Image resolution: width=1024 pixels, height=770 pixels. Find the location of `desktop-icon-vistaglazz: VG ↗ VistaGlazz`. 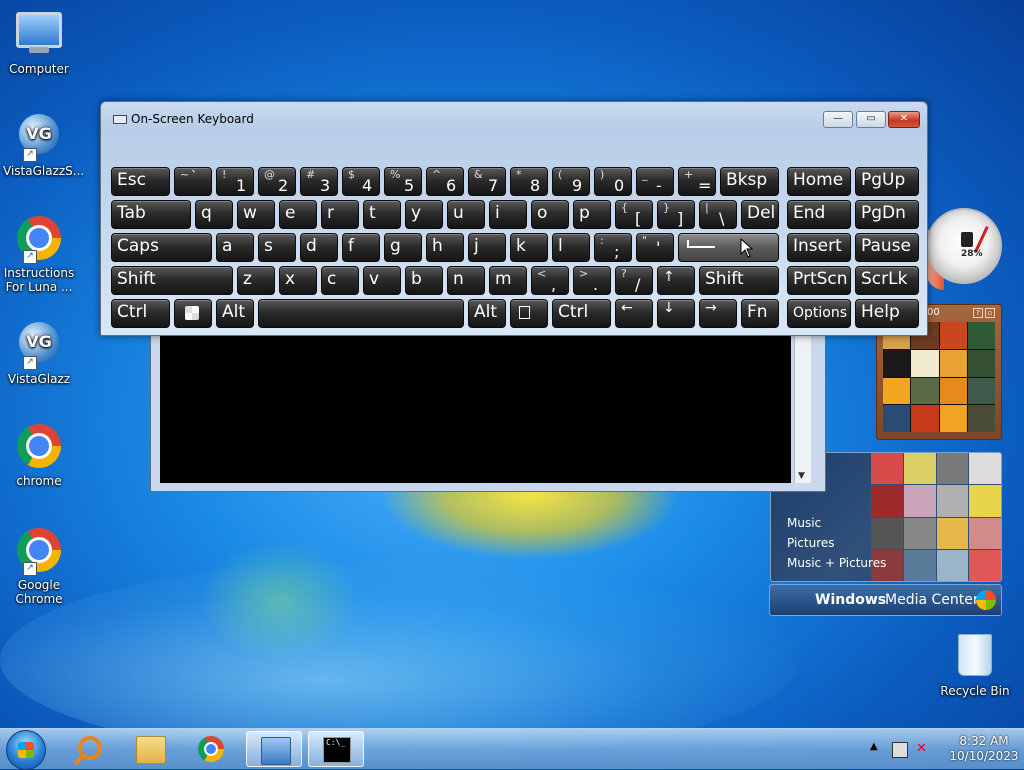

desktop-icon-vistaglazz: VG ↗ VistaGlazz is located at coordinates (39, 352).